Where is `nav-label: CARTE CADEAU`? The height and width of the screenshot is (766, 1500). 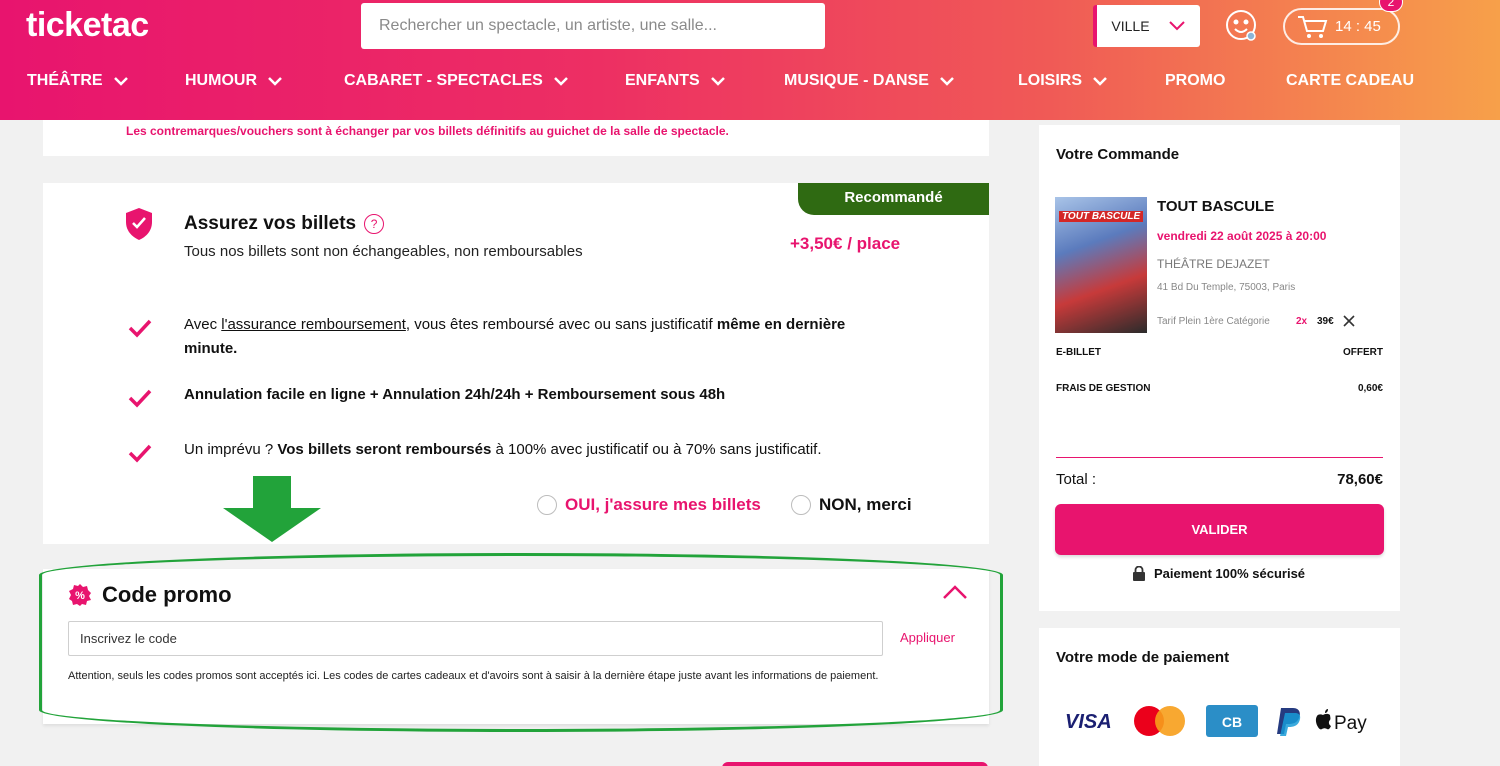
nav-label: CARTE CADEAU is located at coordinates (1350, 80).